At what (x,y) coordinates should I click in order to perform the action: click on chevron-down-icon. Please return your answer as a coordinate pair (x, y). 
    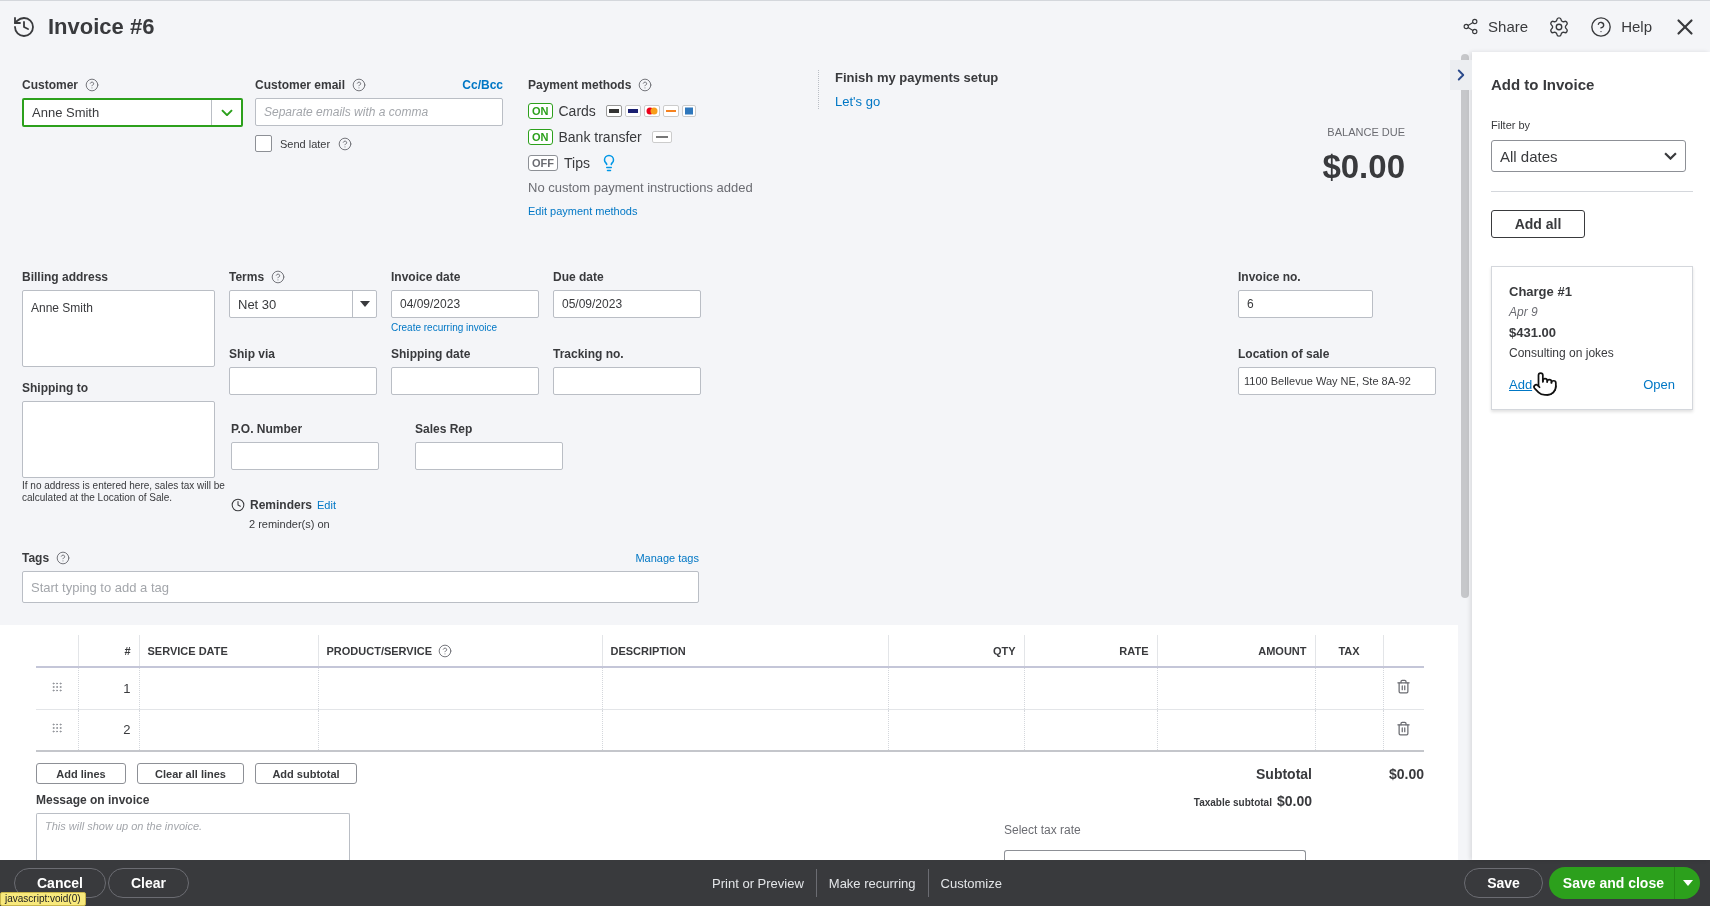
    Looking at the image, I should click on (226, 112).